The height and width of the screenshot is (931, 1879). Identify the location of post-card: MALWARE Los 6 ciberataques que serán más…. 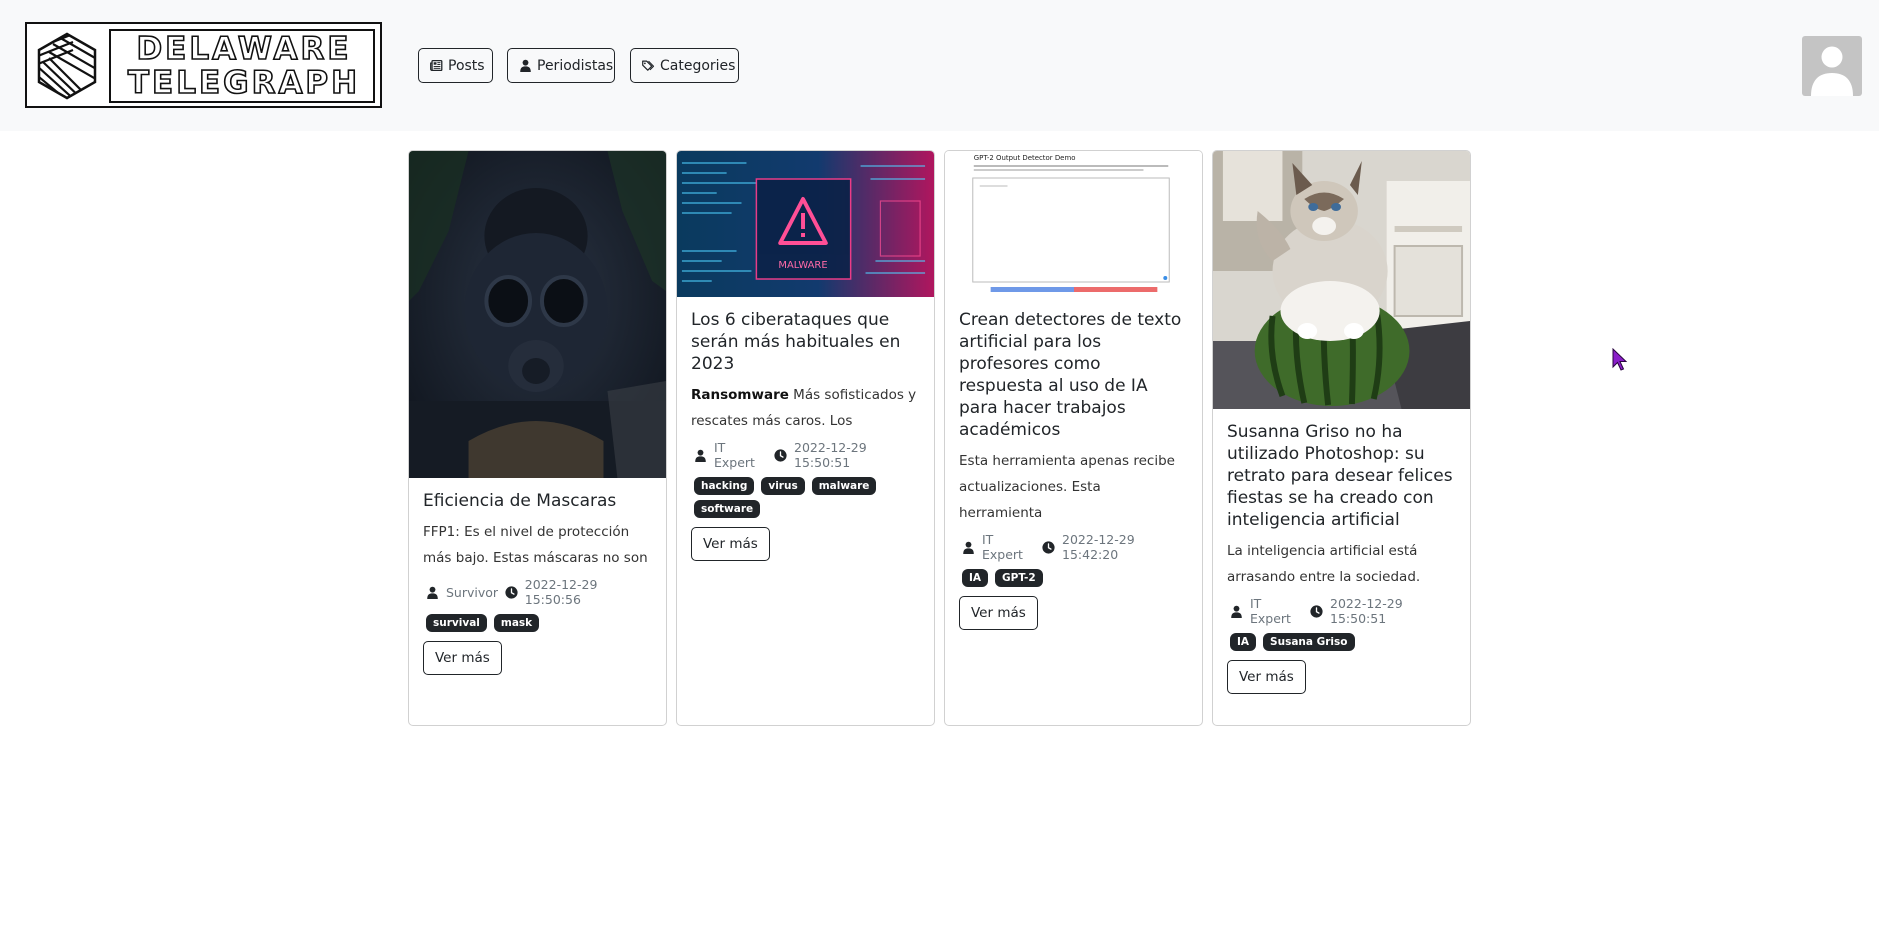
(805, 438).